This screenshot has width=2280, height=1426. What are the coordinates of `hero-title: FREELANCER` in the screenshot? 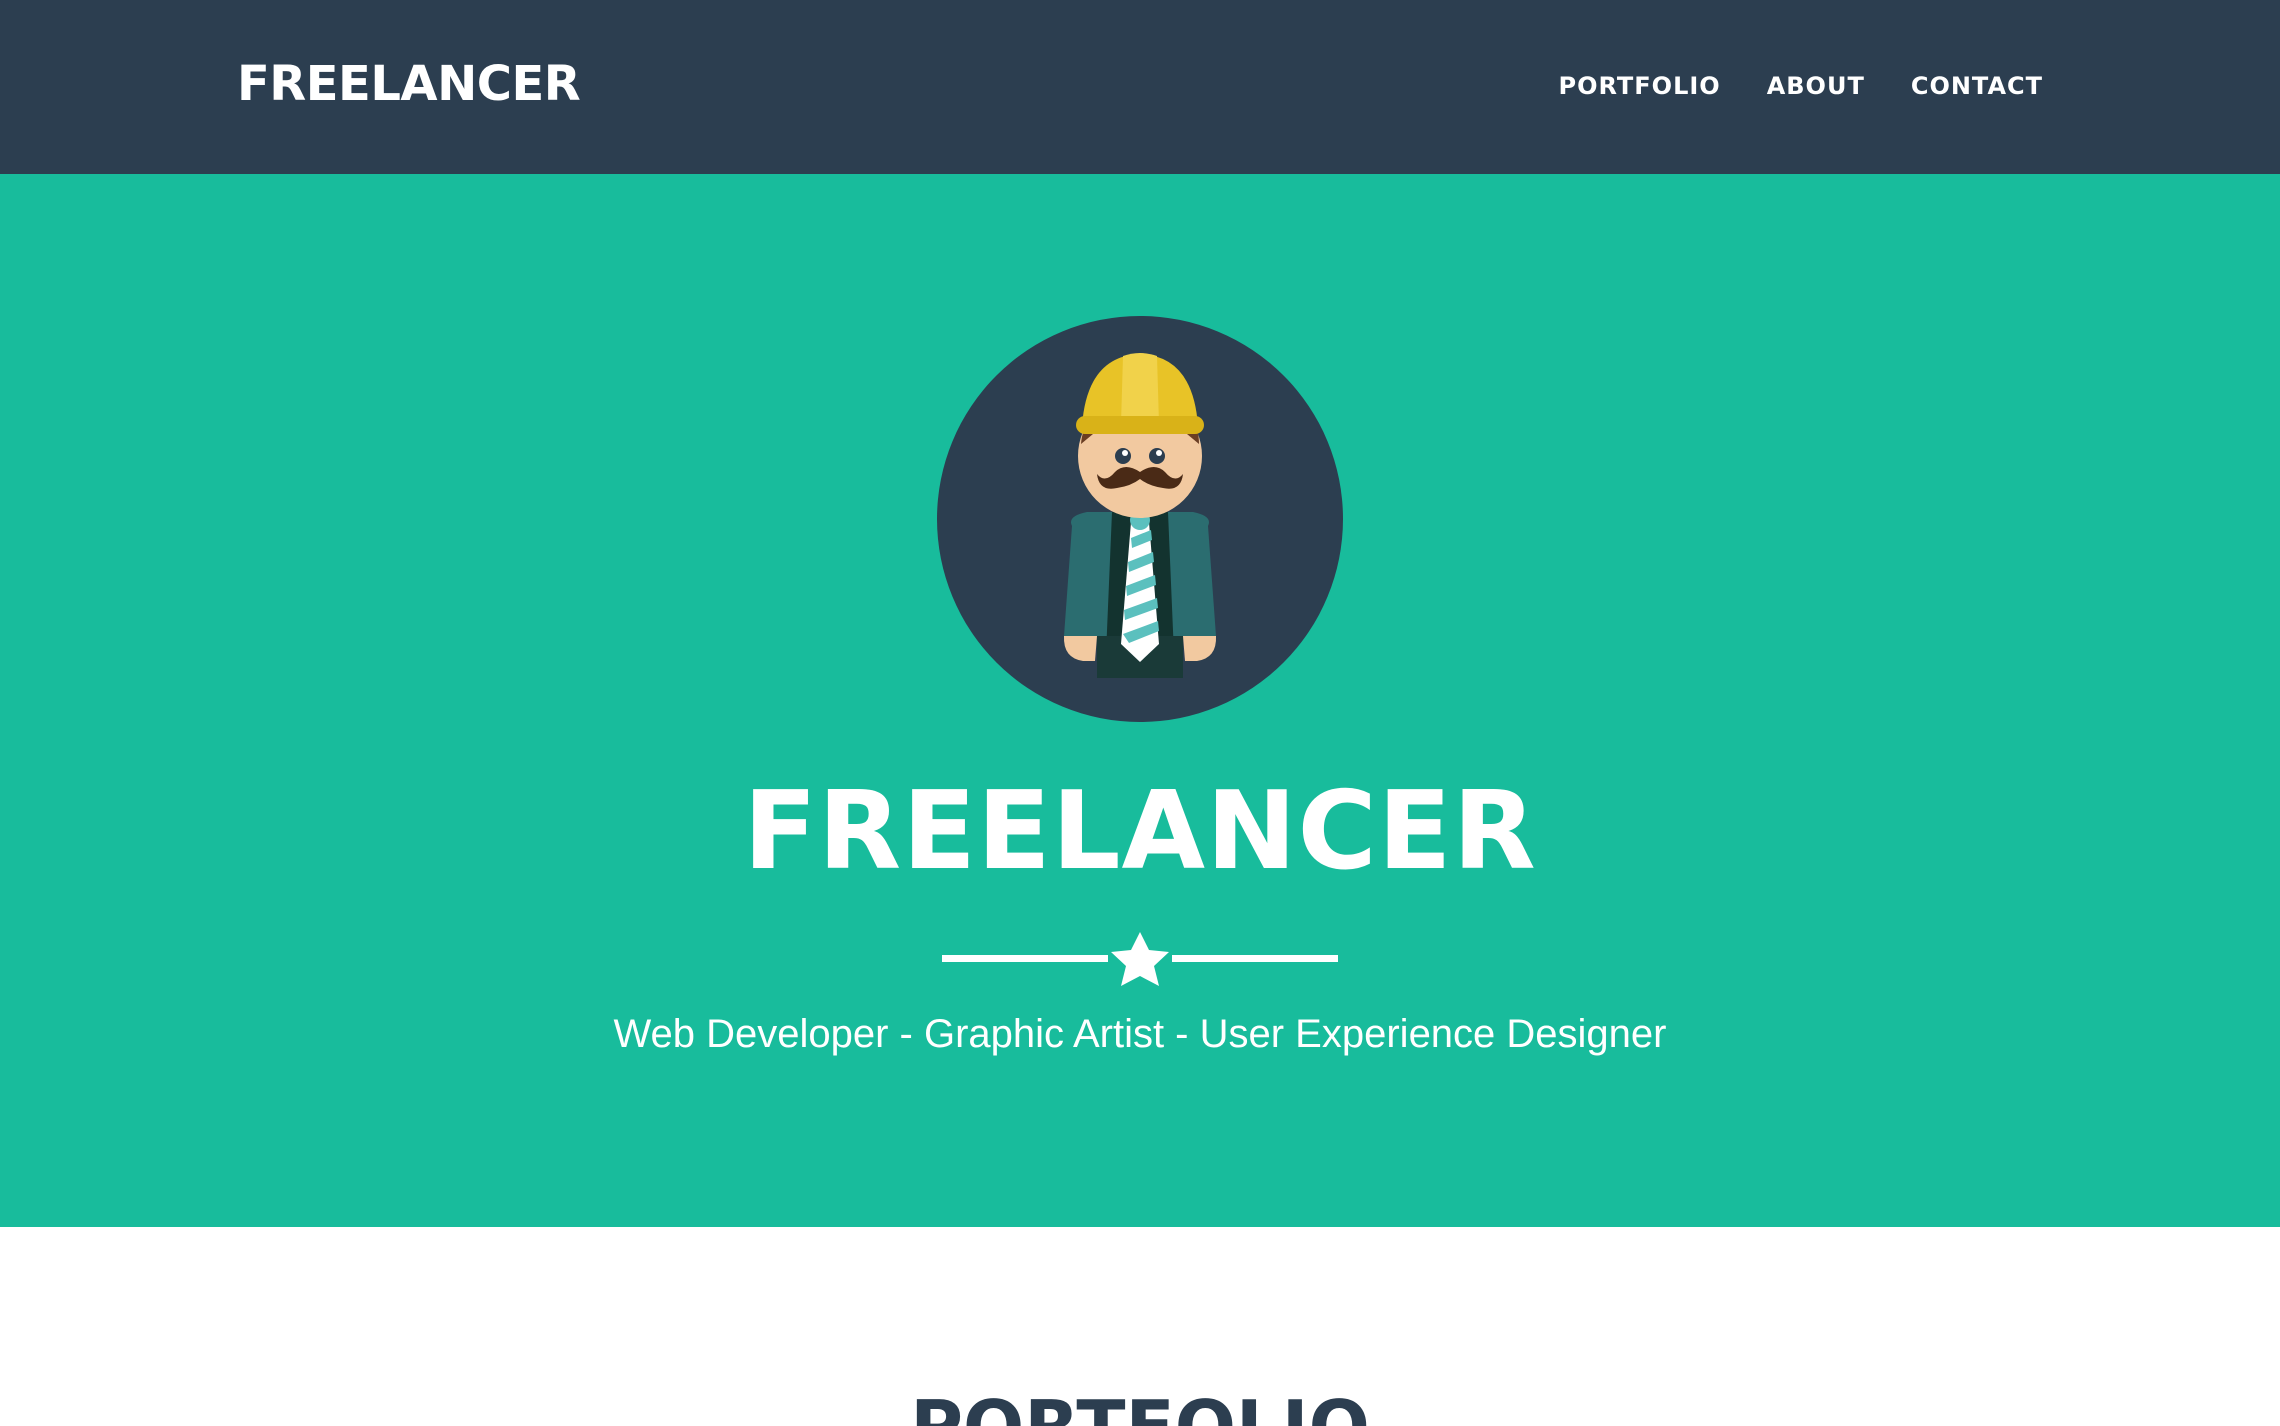 It's located at (1140, 831).